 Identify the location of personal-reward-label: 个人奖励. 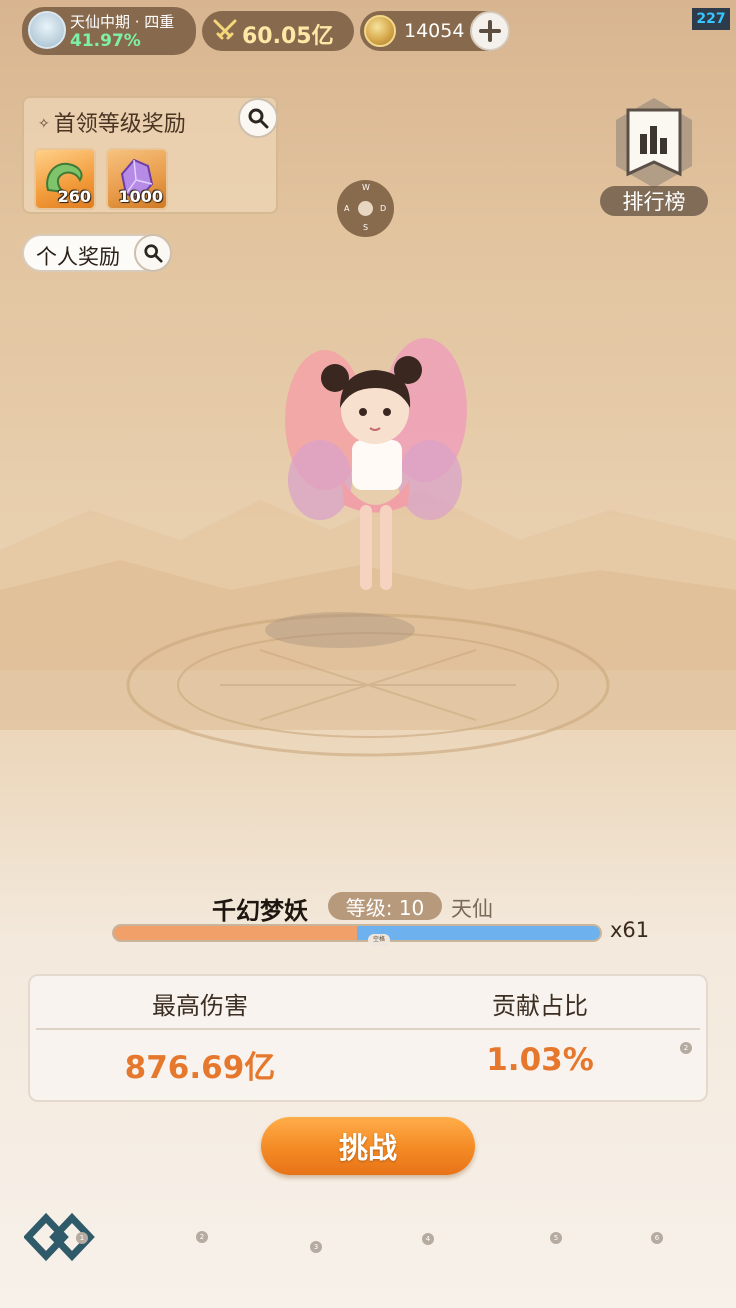
(78, 257).